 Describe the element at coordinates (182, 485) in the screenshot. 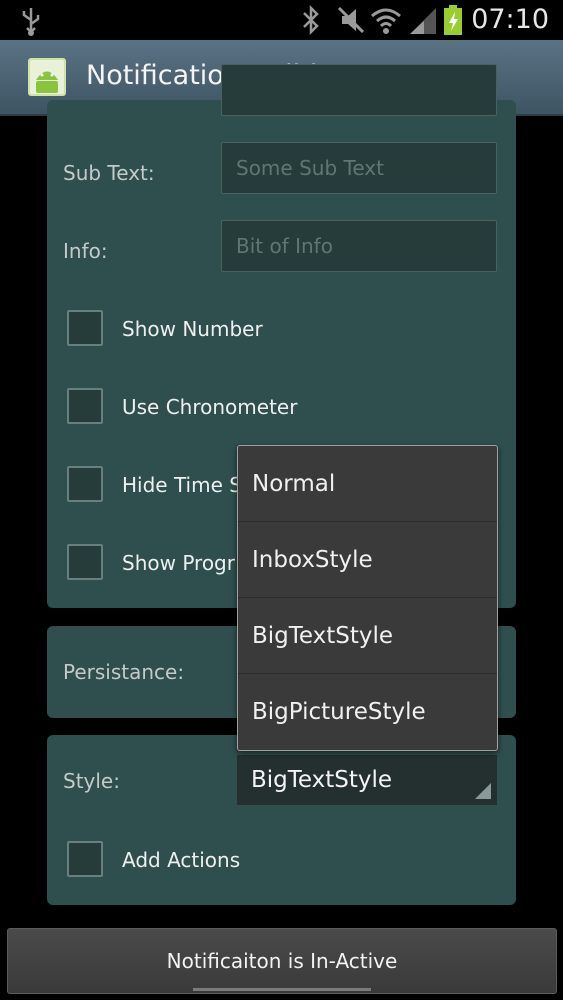

I see `hide-time-label: Hide Time S` at that location.